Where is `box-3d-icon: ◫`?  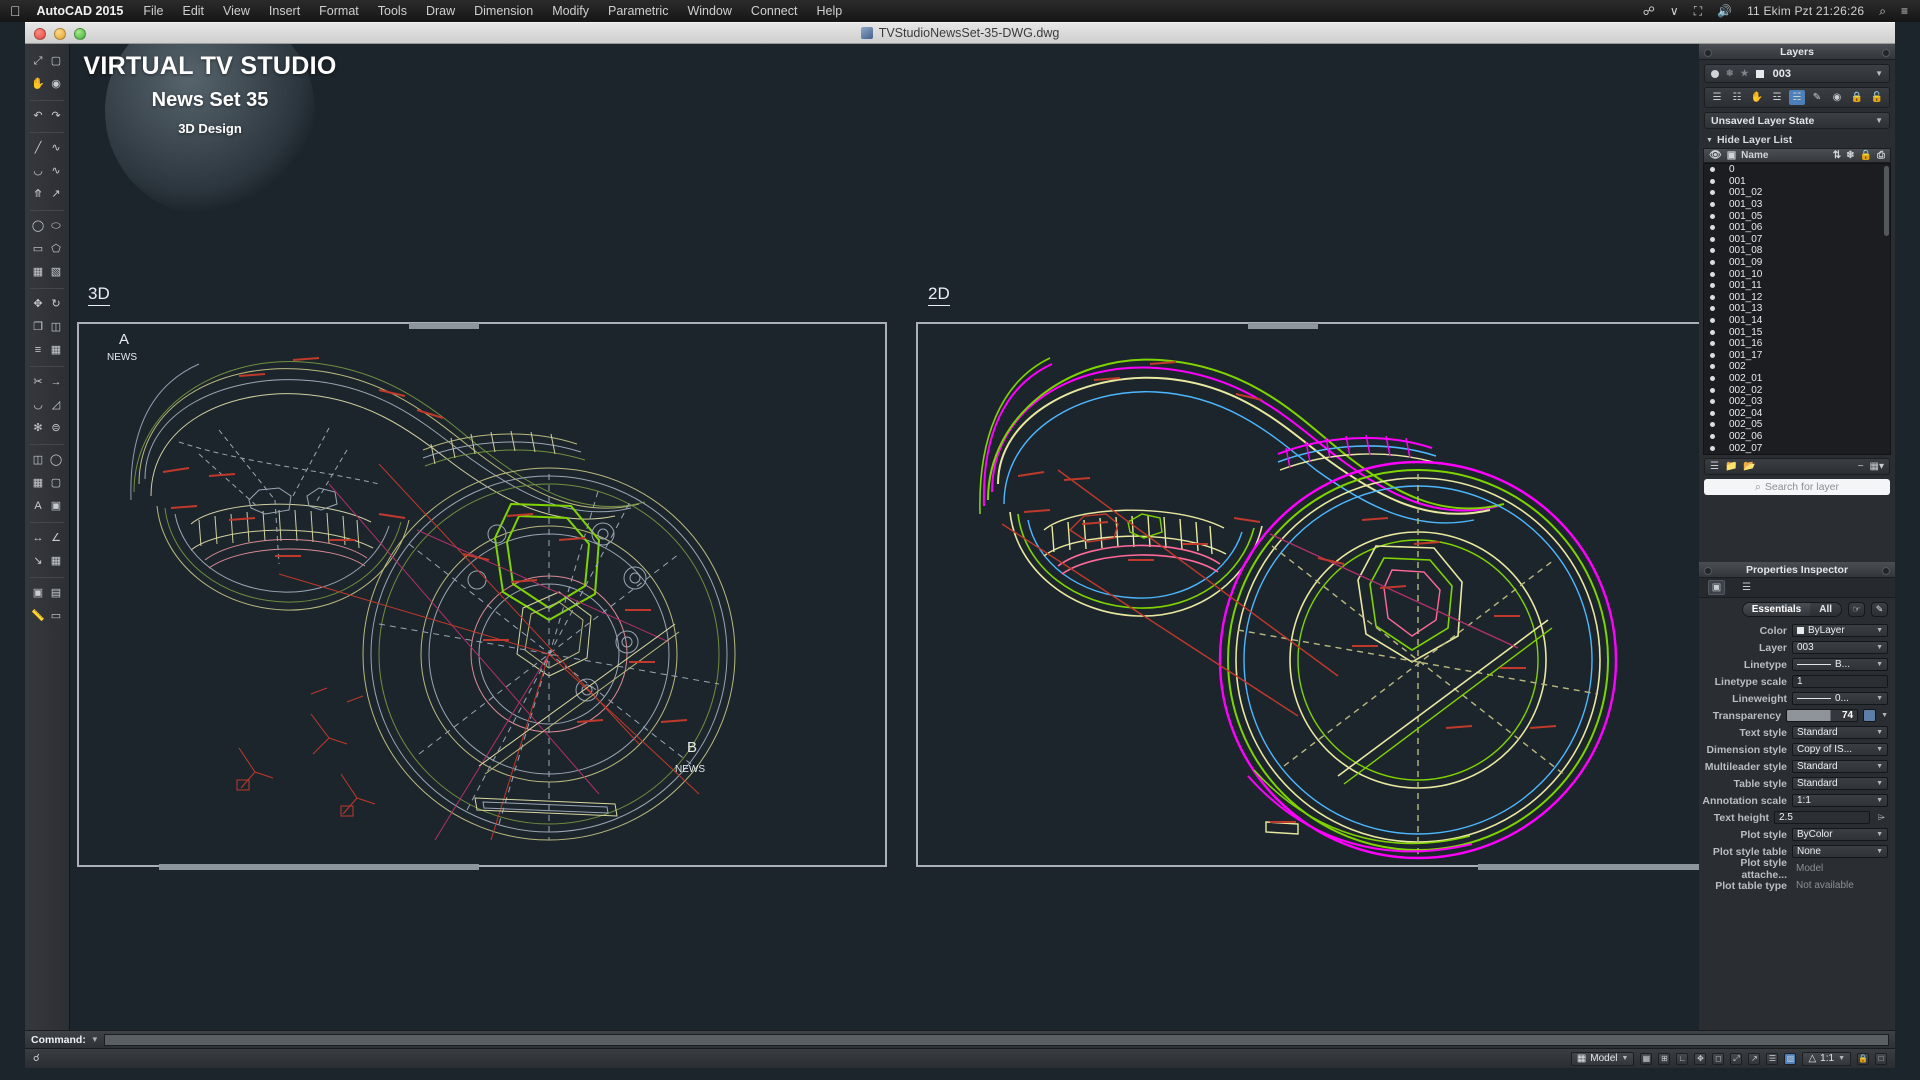 box-3d-icon: ◫ is located at coordinates (38, 460).